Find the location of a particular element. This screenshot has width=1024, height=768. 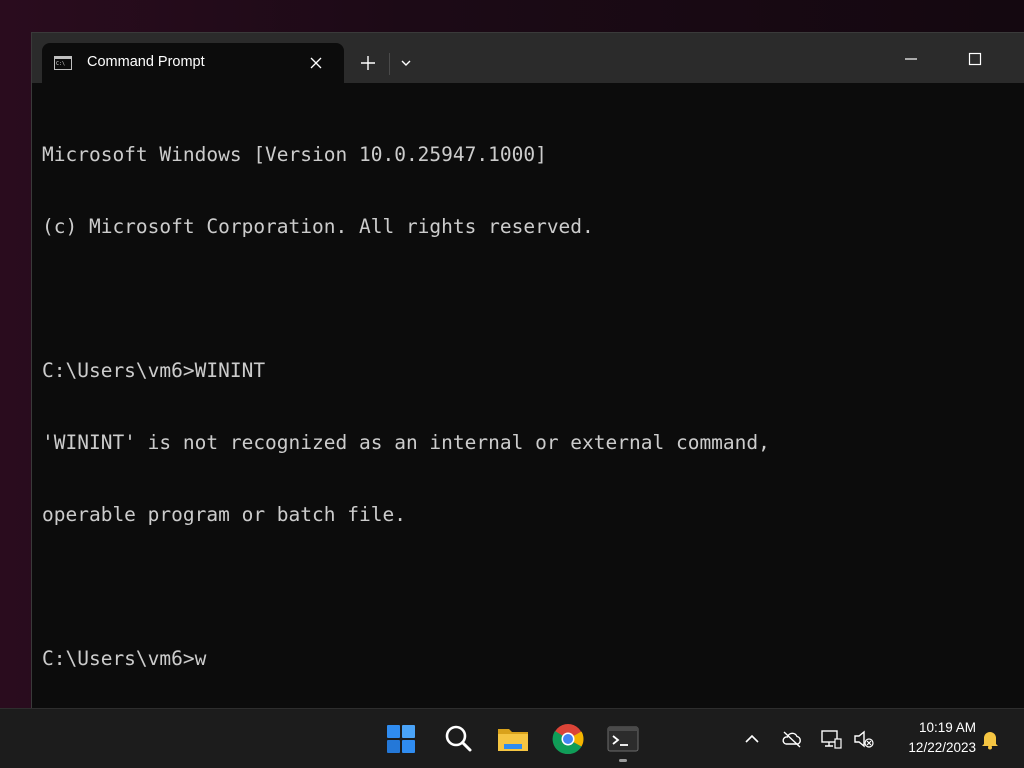

svg-text: C:\ is located at coordinates (60, 64).